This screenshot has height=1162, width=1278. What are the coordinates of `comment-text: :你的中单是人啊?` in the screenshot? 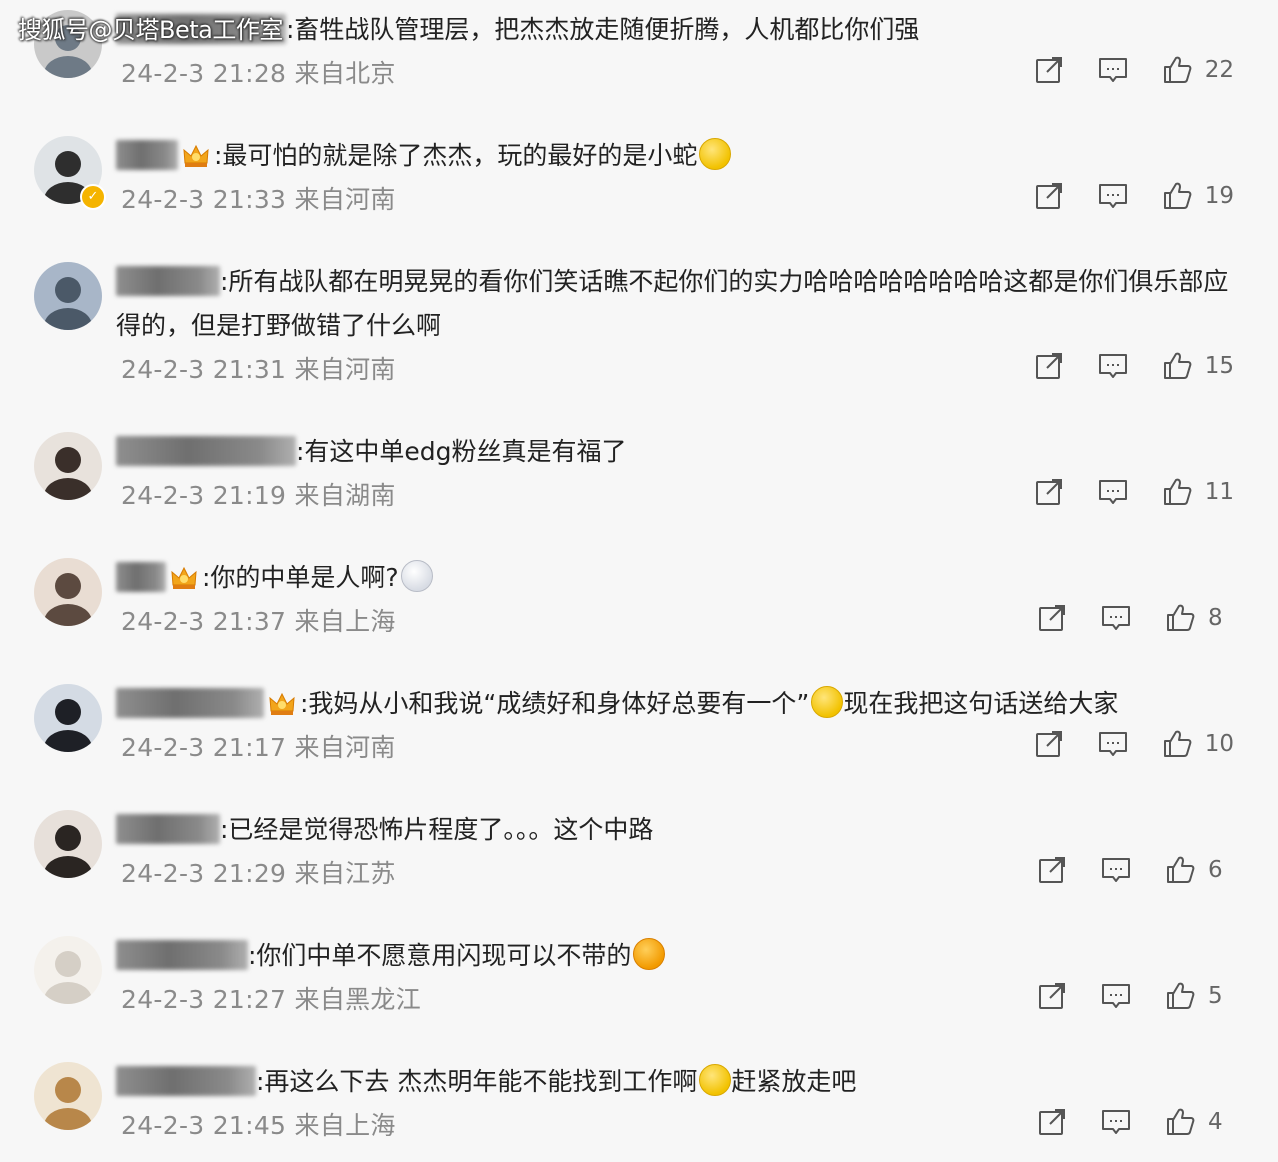 It's located at (300, 577).